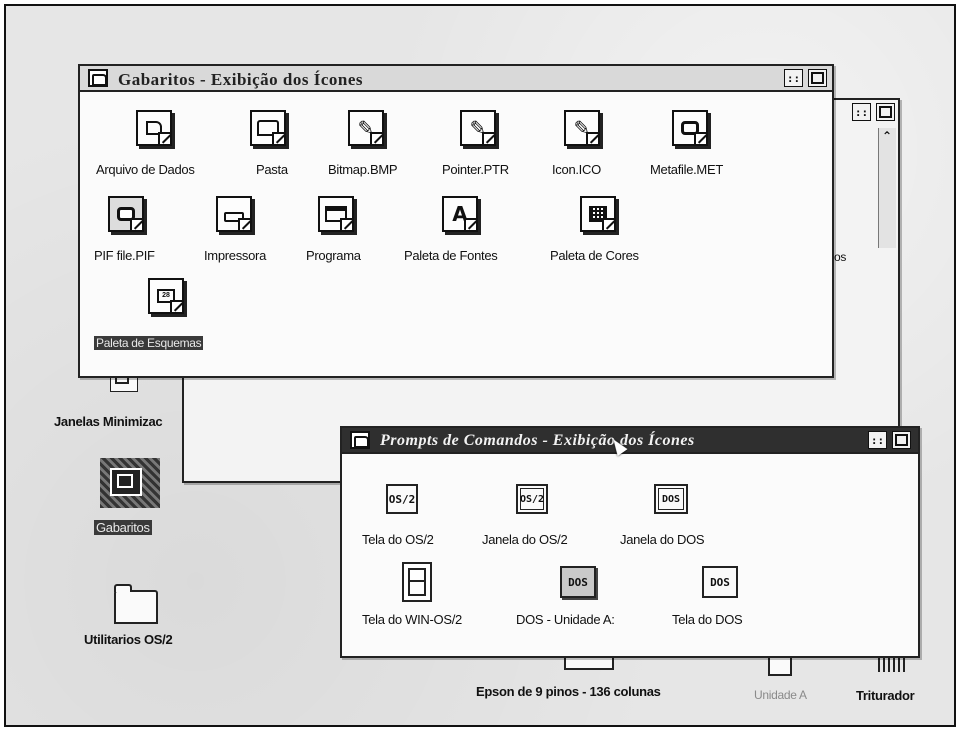 This screenshot has width=960, height=731. I want to click on gabaritos-titlebar: Gabaritos - Exibição dos Ícones ::, so click(456, 79).